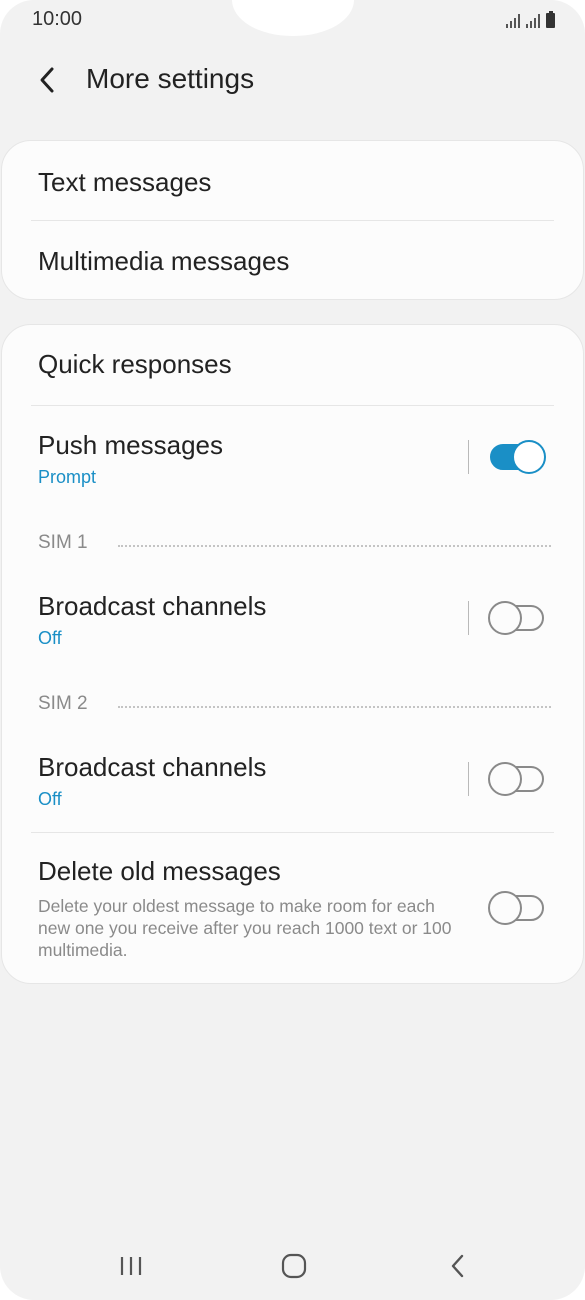 Image resolution: width=585 pixels, height=1300 pixels. What do you see at coordinates (63, 542) in the screenshot?
I see `sim1-label: SIM 1` at bounding box center [63, 542].